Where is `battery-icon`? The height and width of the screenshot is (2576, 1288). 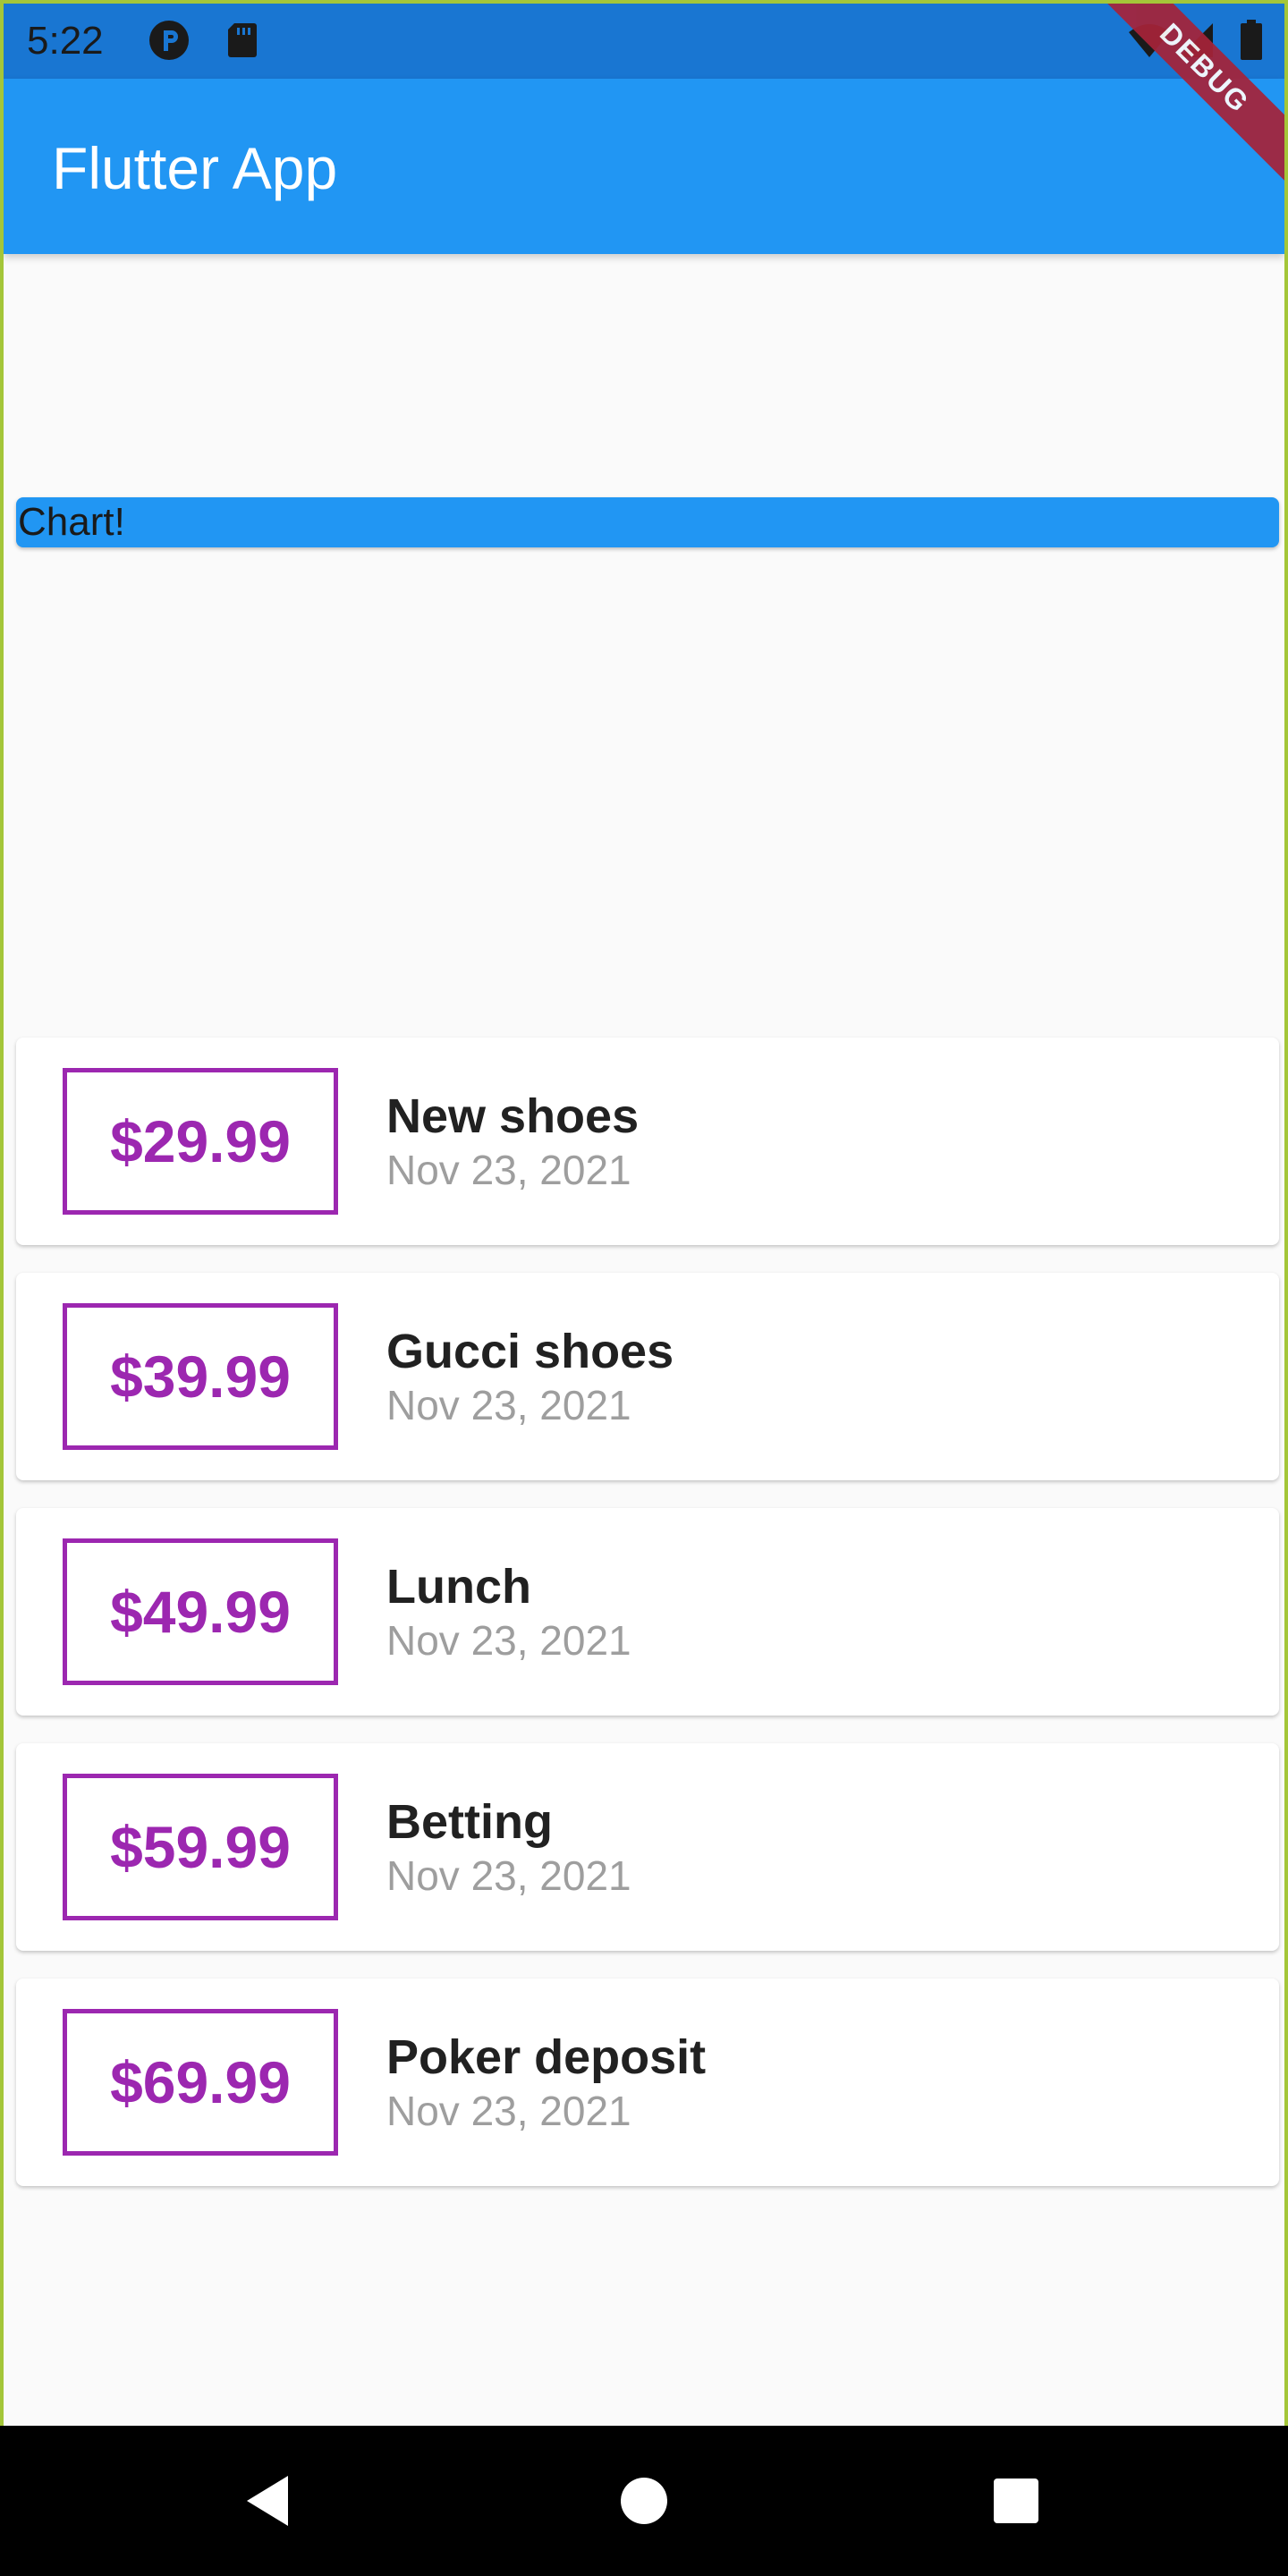 battery-icon is located at coordinates (1251, 40).